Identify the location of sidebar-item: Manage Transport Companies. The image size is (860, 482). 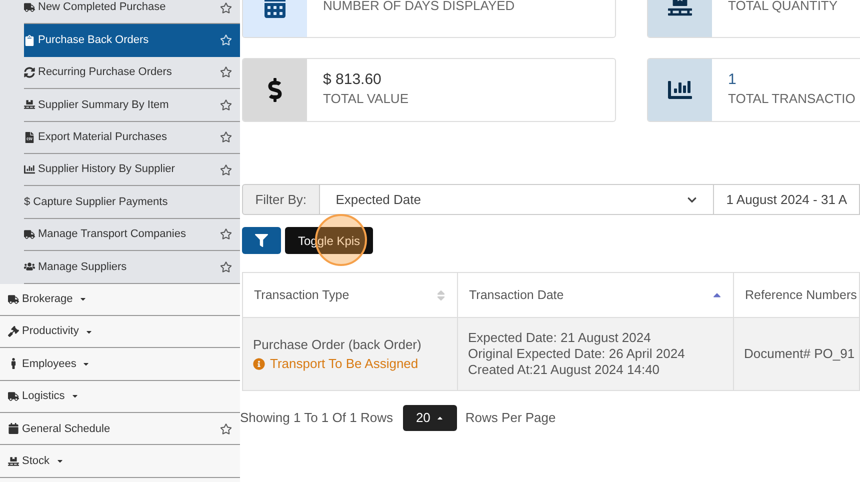
(132, 235).